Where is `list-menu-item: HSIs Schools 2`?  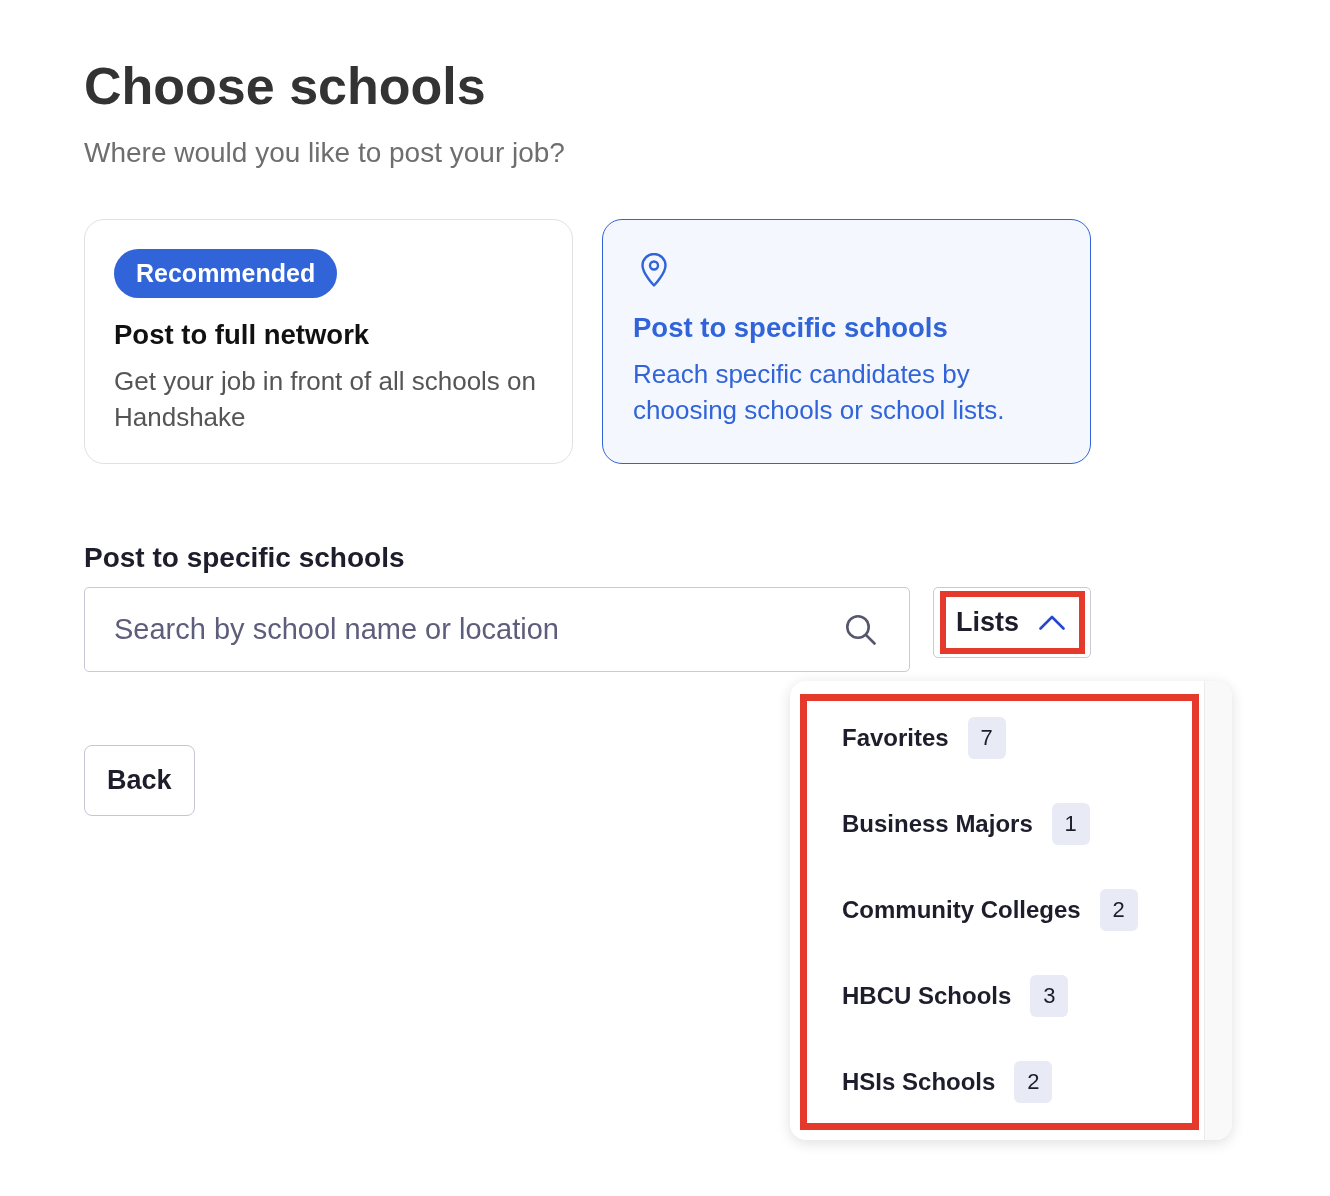 list-menu-item: HSIs Schools 2 is located at coordinates (947, 1082).